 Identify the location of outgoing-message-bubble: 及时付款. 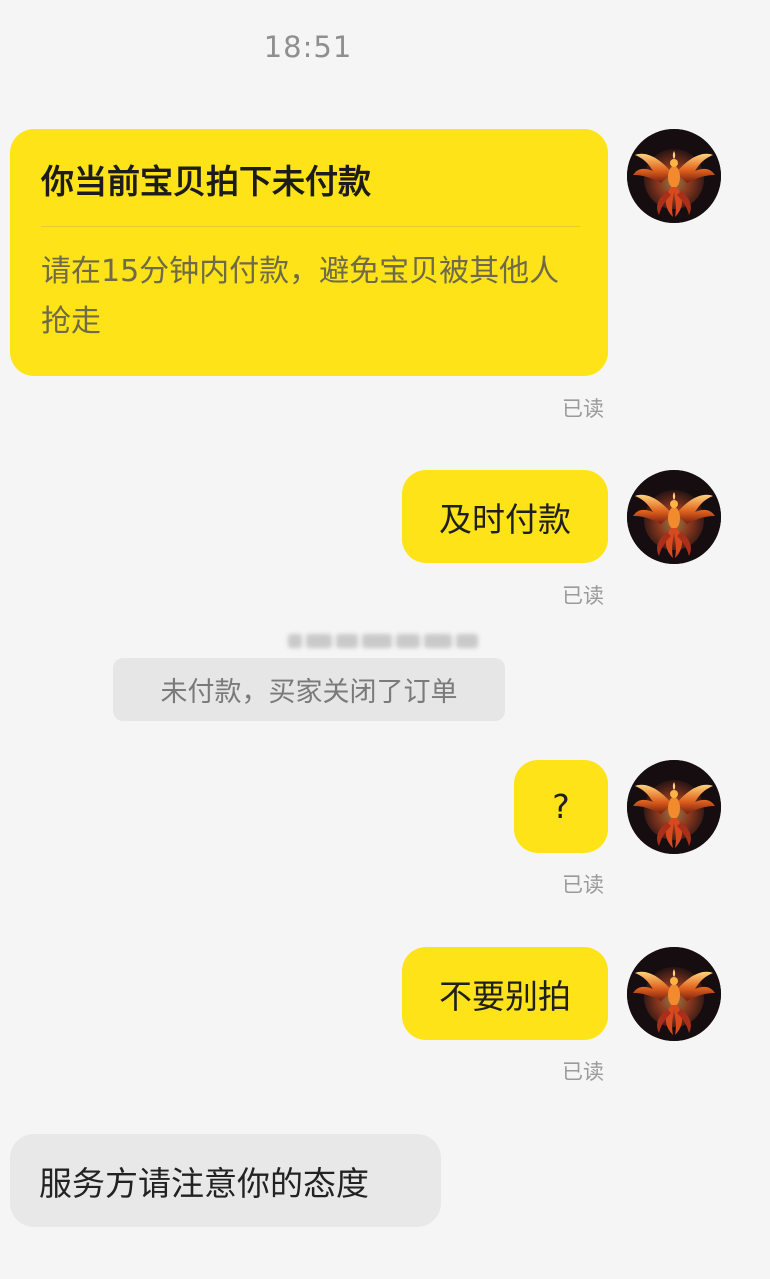
(505, 516).